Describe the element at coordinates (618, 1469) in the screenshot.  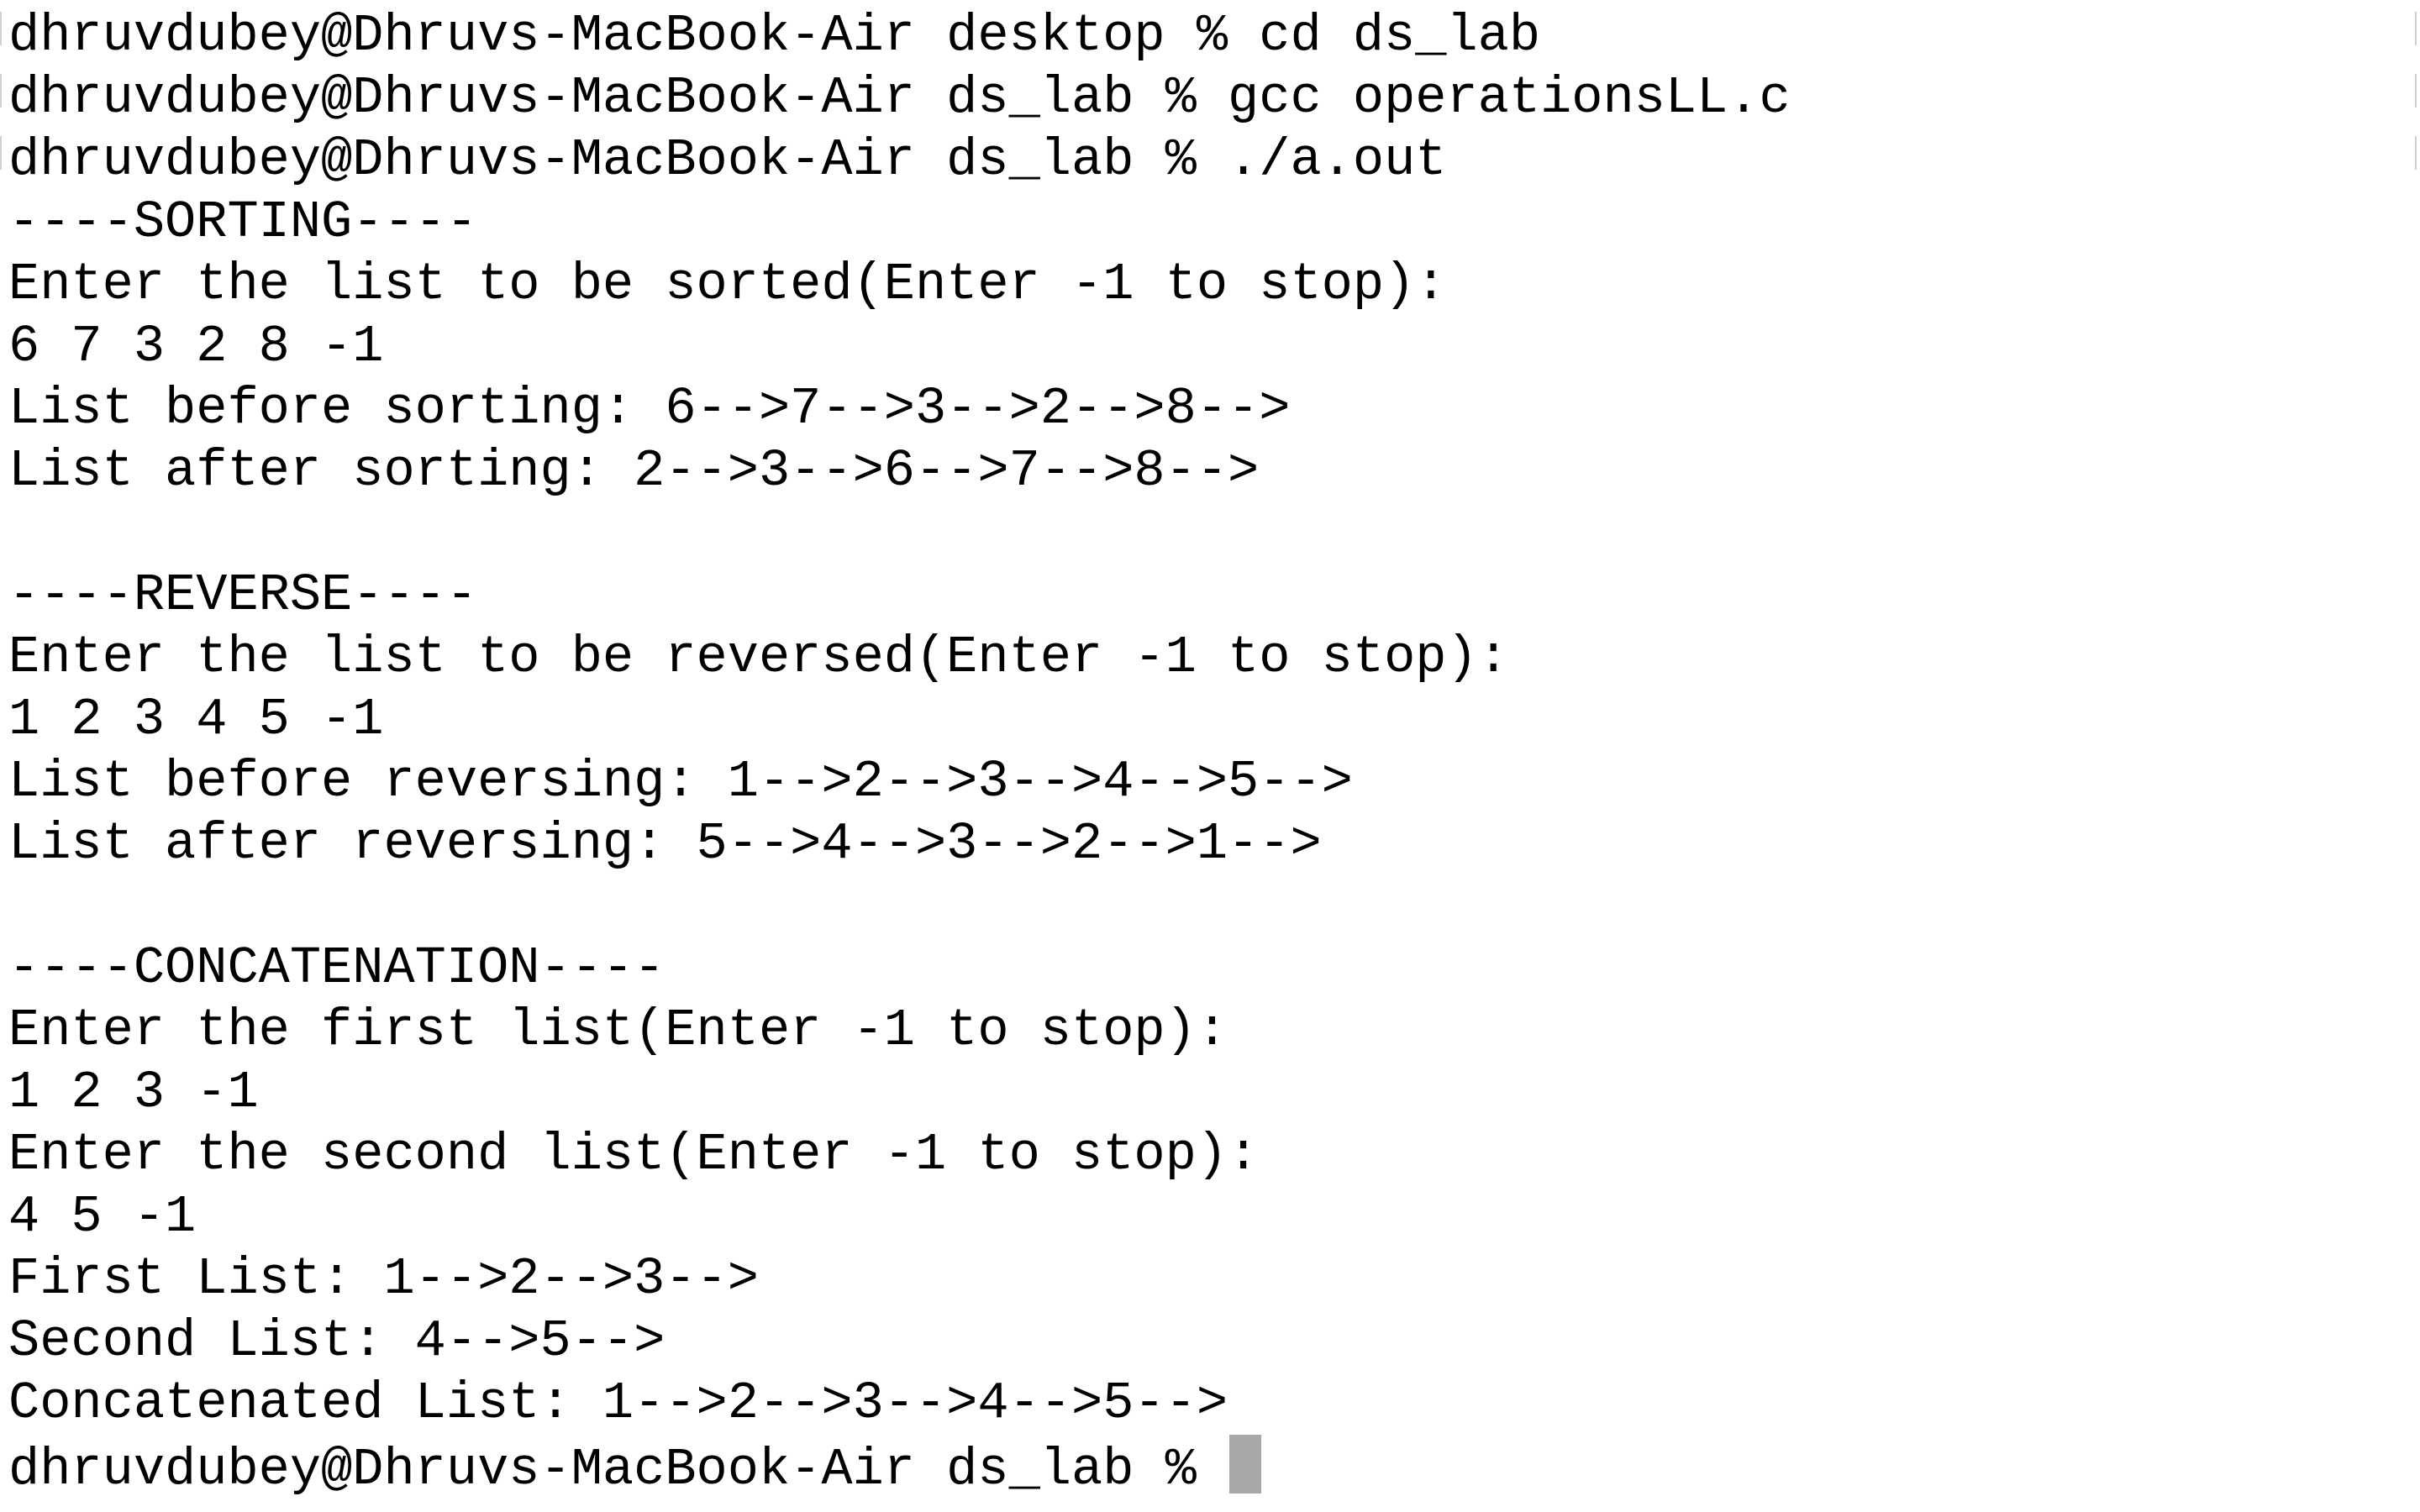
I see `shell-prompt: dhruvdubey@Dhruvs-MacBook-Air ds_lab %` at that location.